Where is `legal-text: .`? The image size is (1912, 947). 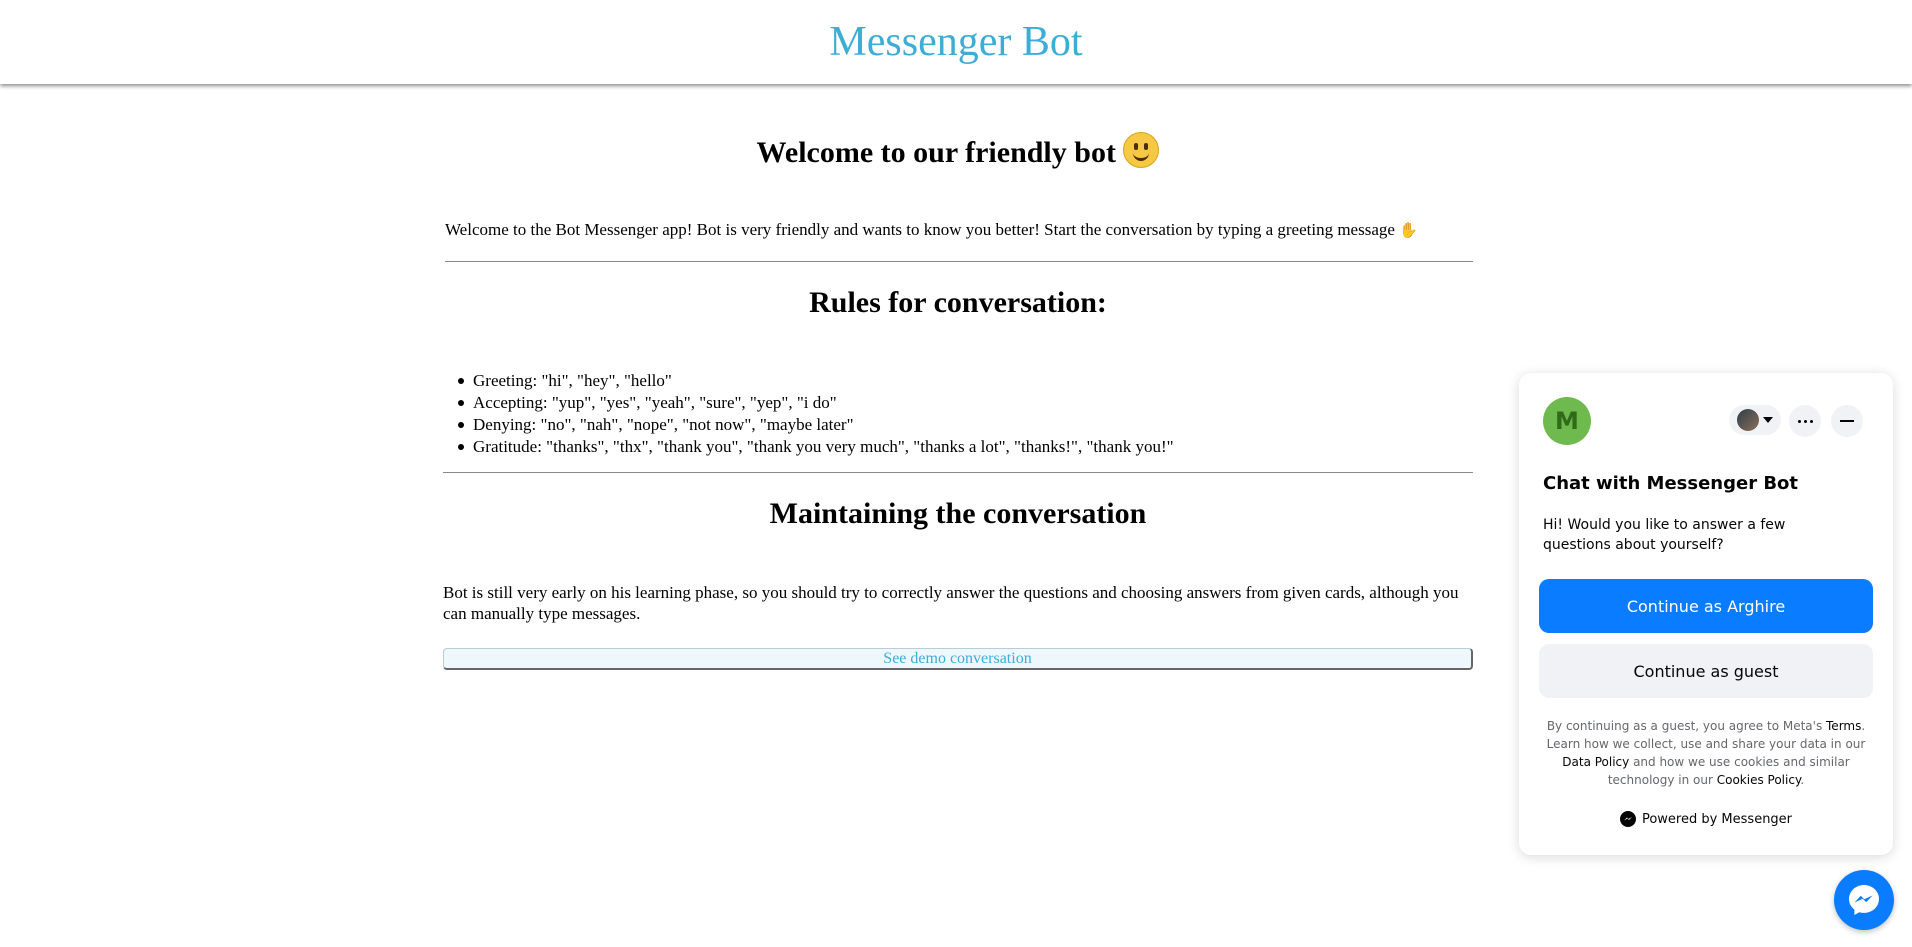 legal-text: . is located at coordinates (1802, 780).